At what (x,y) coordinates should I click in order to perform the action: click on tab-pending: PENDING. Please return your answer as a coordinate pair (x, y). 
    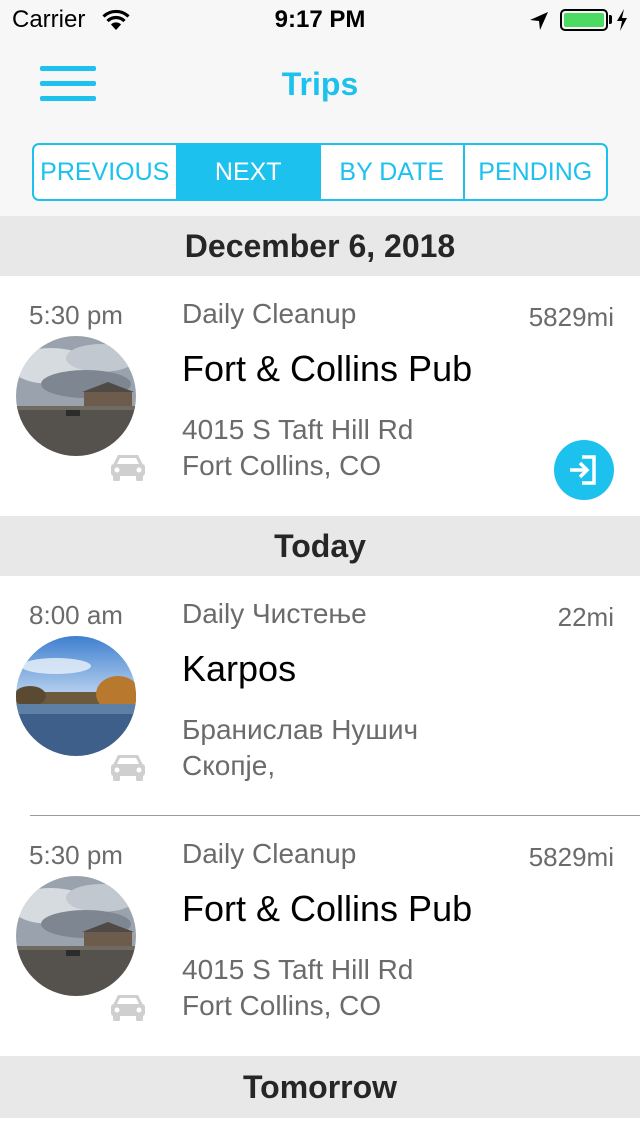
    Looking at the image, I should click on (536, 172).